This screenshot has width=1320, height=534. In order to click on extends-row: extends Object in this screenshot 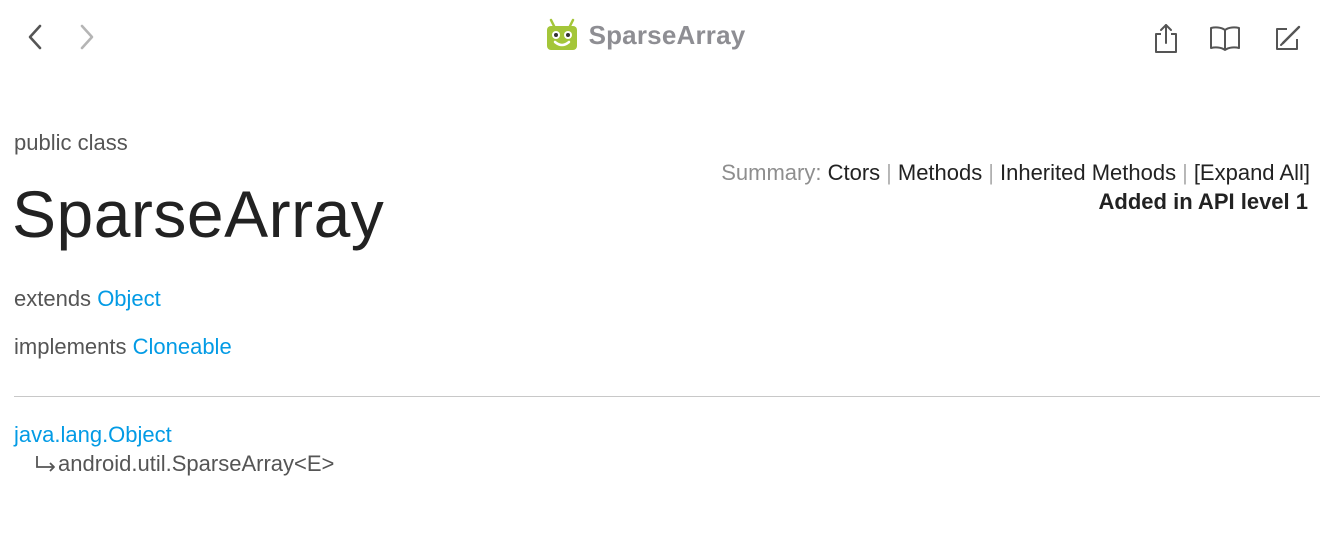, I will do `click(87, 299)`.